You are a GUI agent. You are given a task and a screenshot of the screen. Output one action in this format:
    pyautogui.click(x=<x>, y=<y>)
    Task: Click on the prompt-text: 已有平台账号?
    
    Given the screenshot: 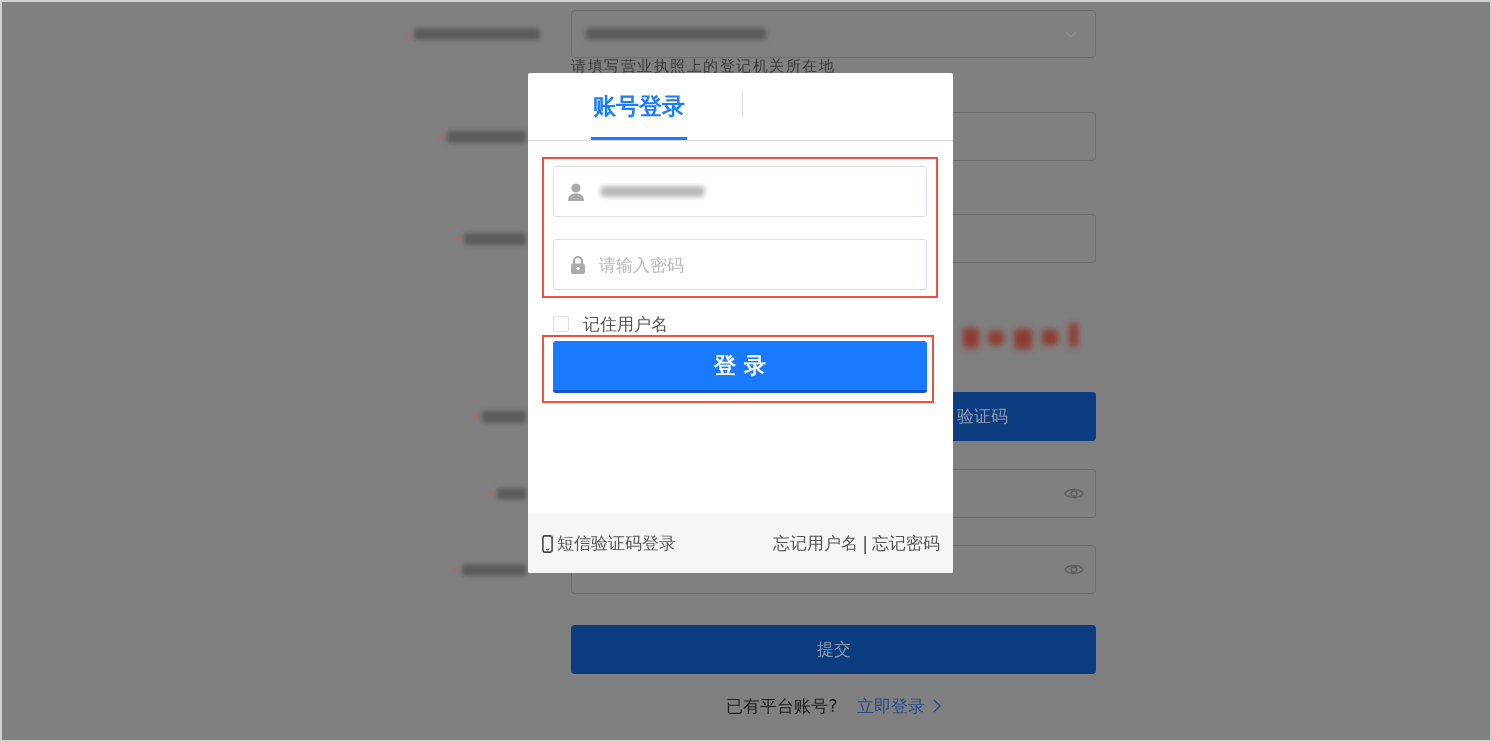 What is the action you would take?
    pyautogui.click(x=782, y=706)
    